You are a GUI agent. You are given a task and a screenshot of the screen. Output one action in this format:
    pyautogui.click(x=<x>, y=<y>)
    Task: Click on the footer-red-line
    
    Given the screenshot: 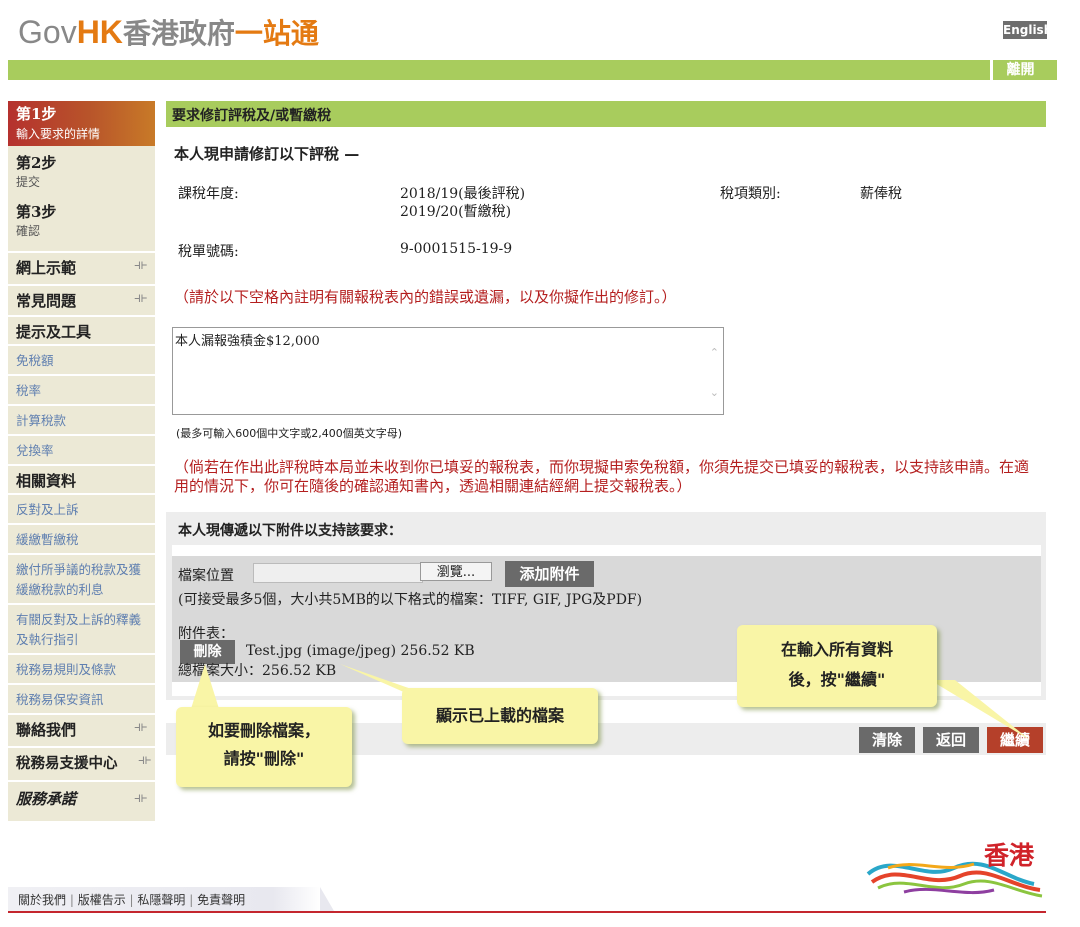 What is the action you would take?
    pyautogui.click(x=527, y=912)
    